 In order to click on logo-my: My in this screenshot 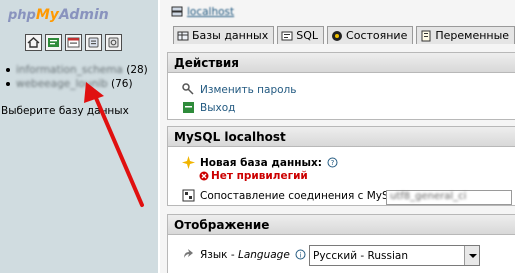, I will do `click(47, 15)`.